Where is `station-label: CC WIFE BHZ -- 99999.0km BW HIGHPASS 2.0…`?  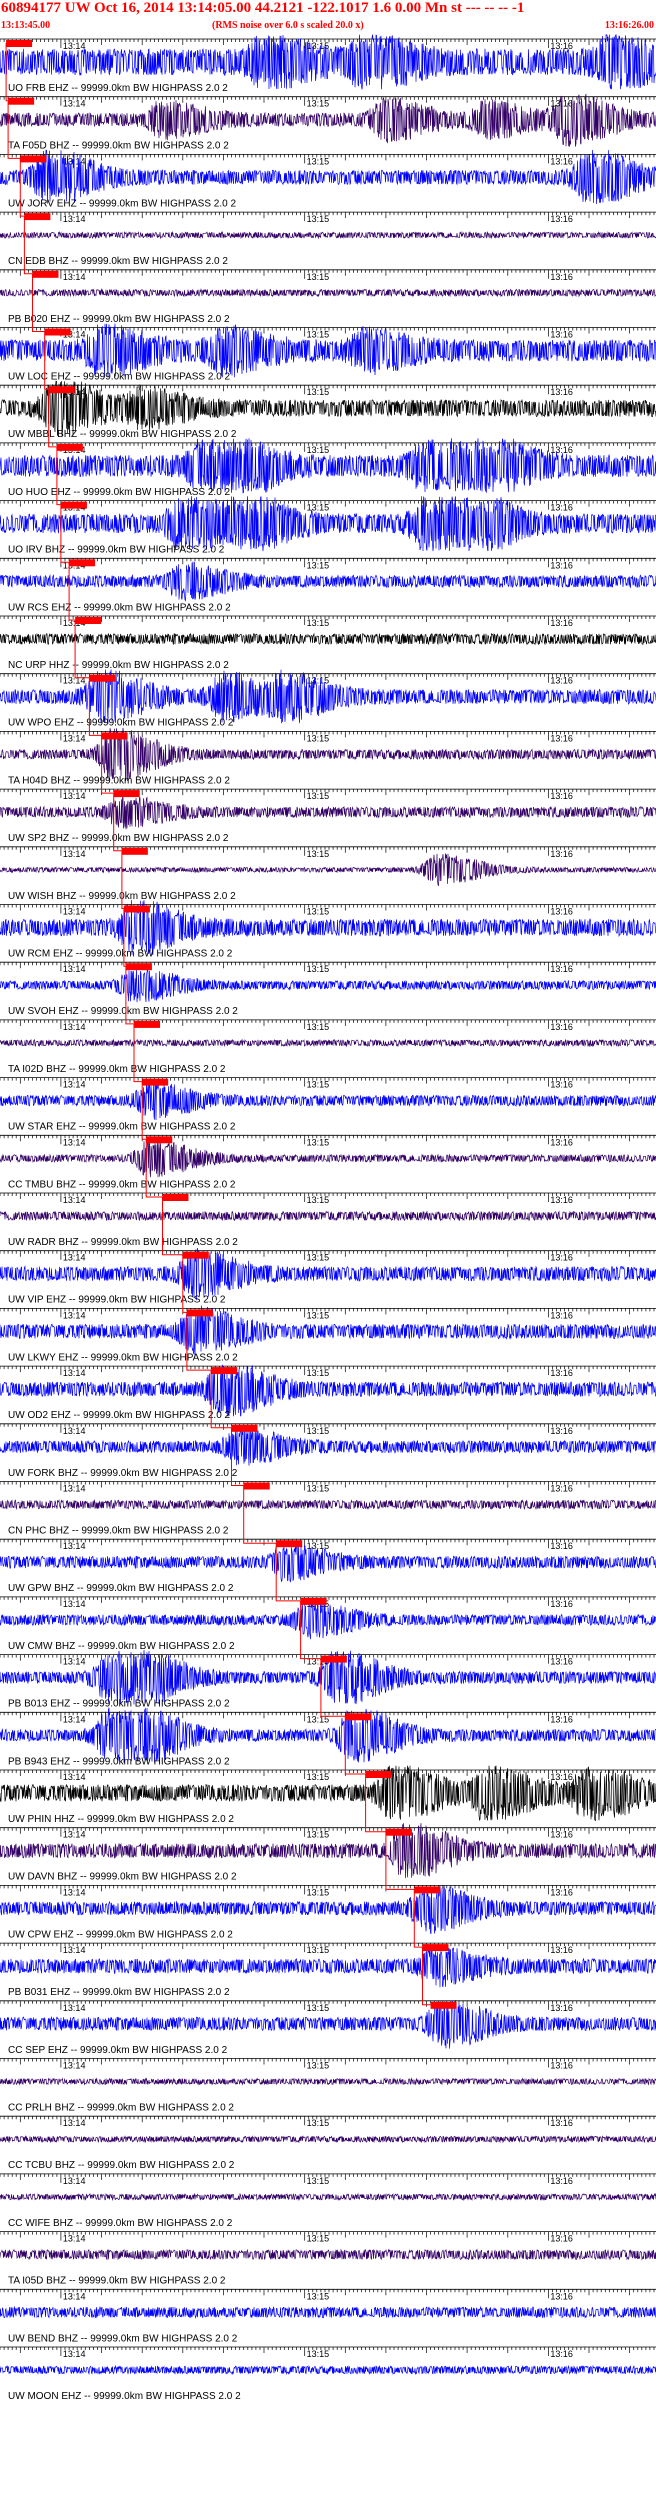
station-label: CC WIFE BHZ -- 99999.0km BW HIGHPASS 2.0… is located at coordinates (120, 2223).